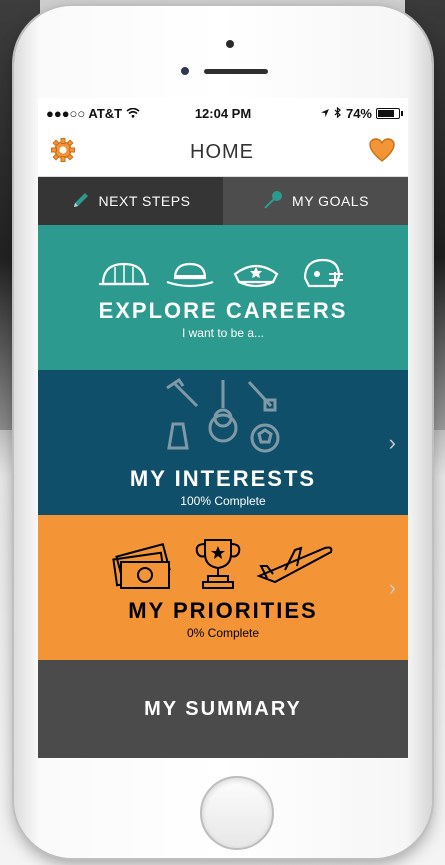  What do you see at coordinates (273, 201) in the screenshot?
I see `pin-icon` at bounding box center [273, 201].